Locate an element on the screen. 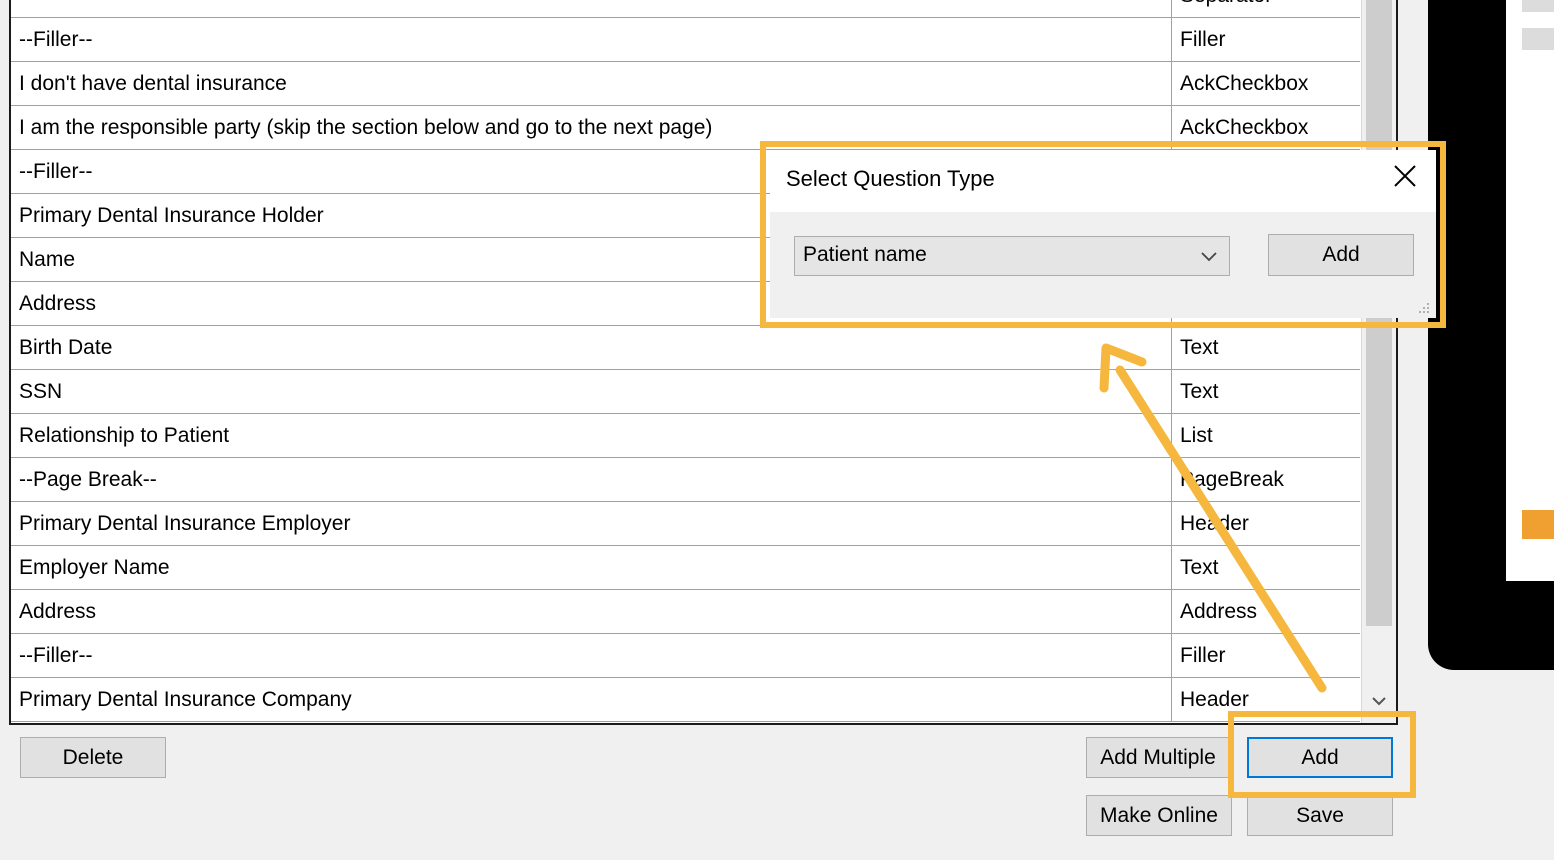 The width and height of the screenshot is (1554, 860). question-type-select: Patient name is located at coordinates (1012, 256).